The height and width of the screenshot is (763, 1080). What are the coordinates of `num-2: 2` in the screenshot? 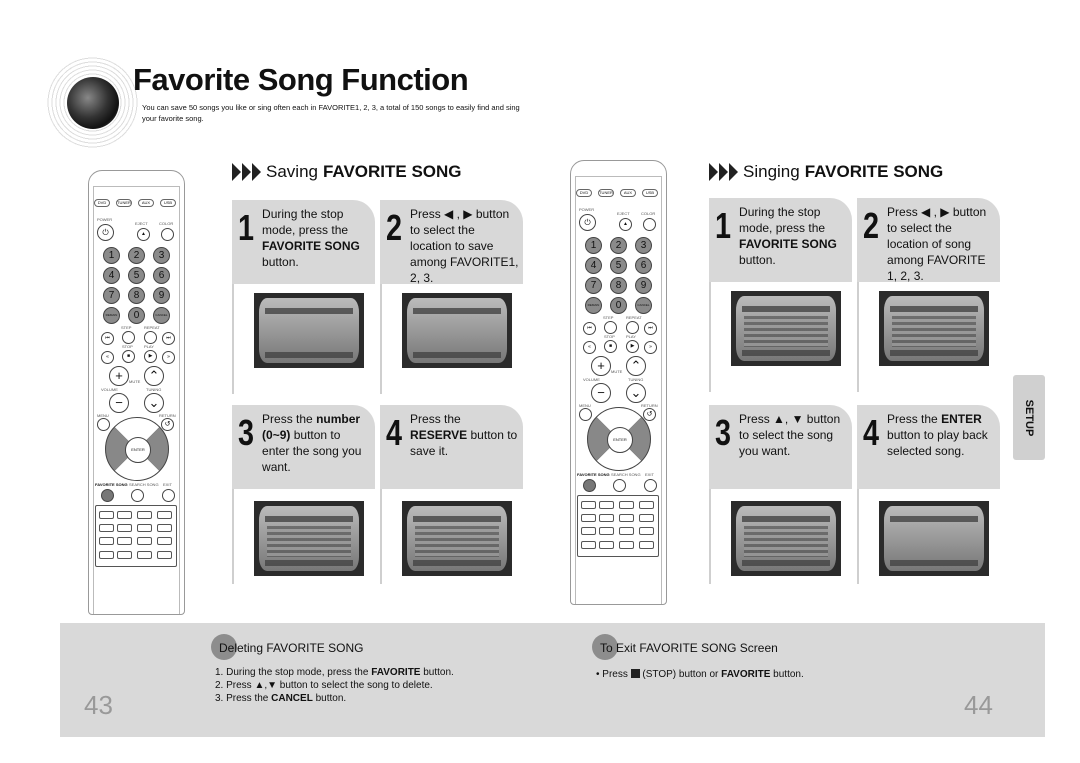 It's located at (618, 245).